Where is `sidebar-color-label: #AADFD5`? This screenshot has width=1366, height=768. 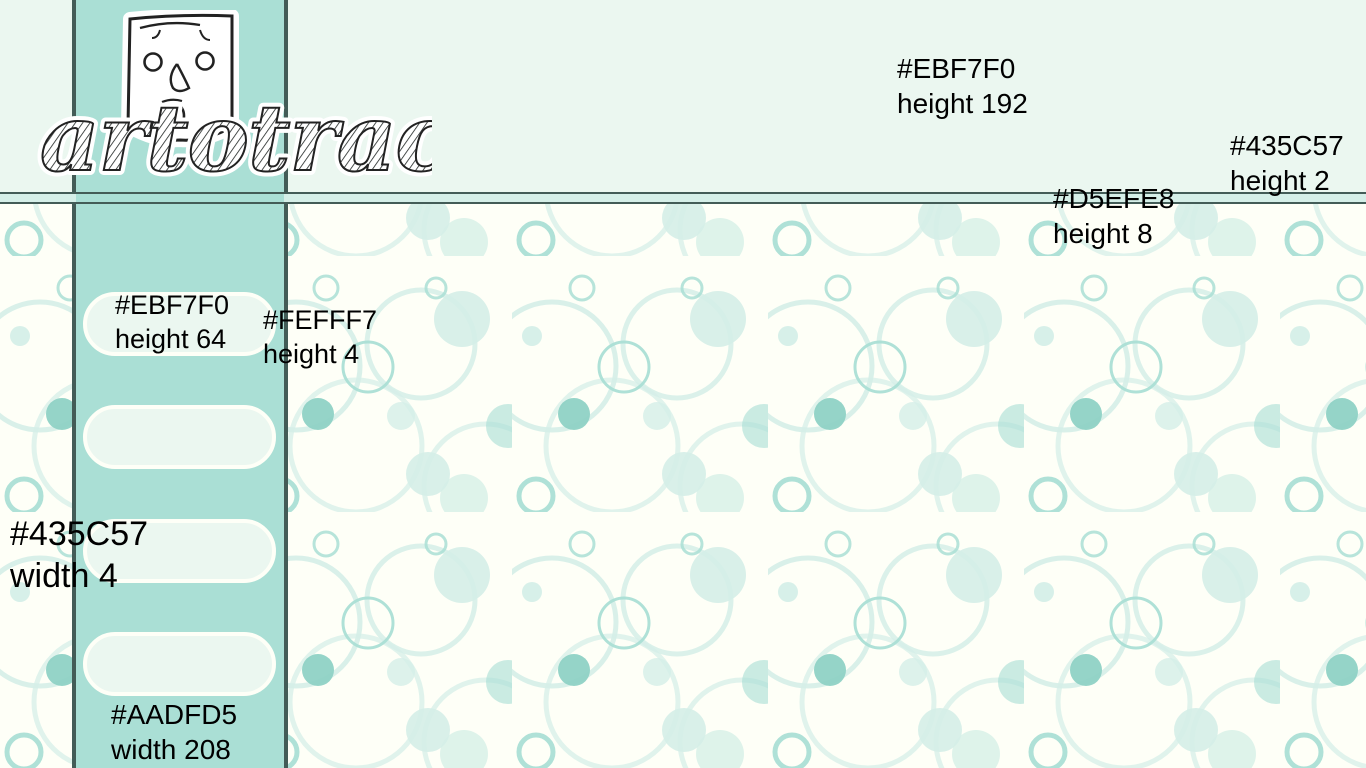 sidebar-color-label: #AADFD5 is located at coordinates (174, 714).